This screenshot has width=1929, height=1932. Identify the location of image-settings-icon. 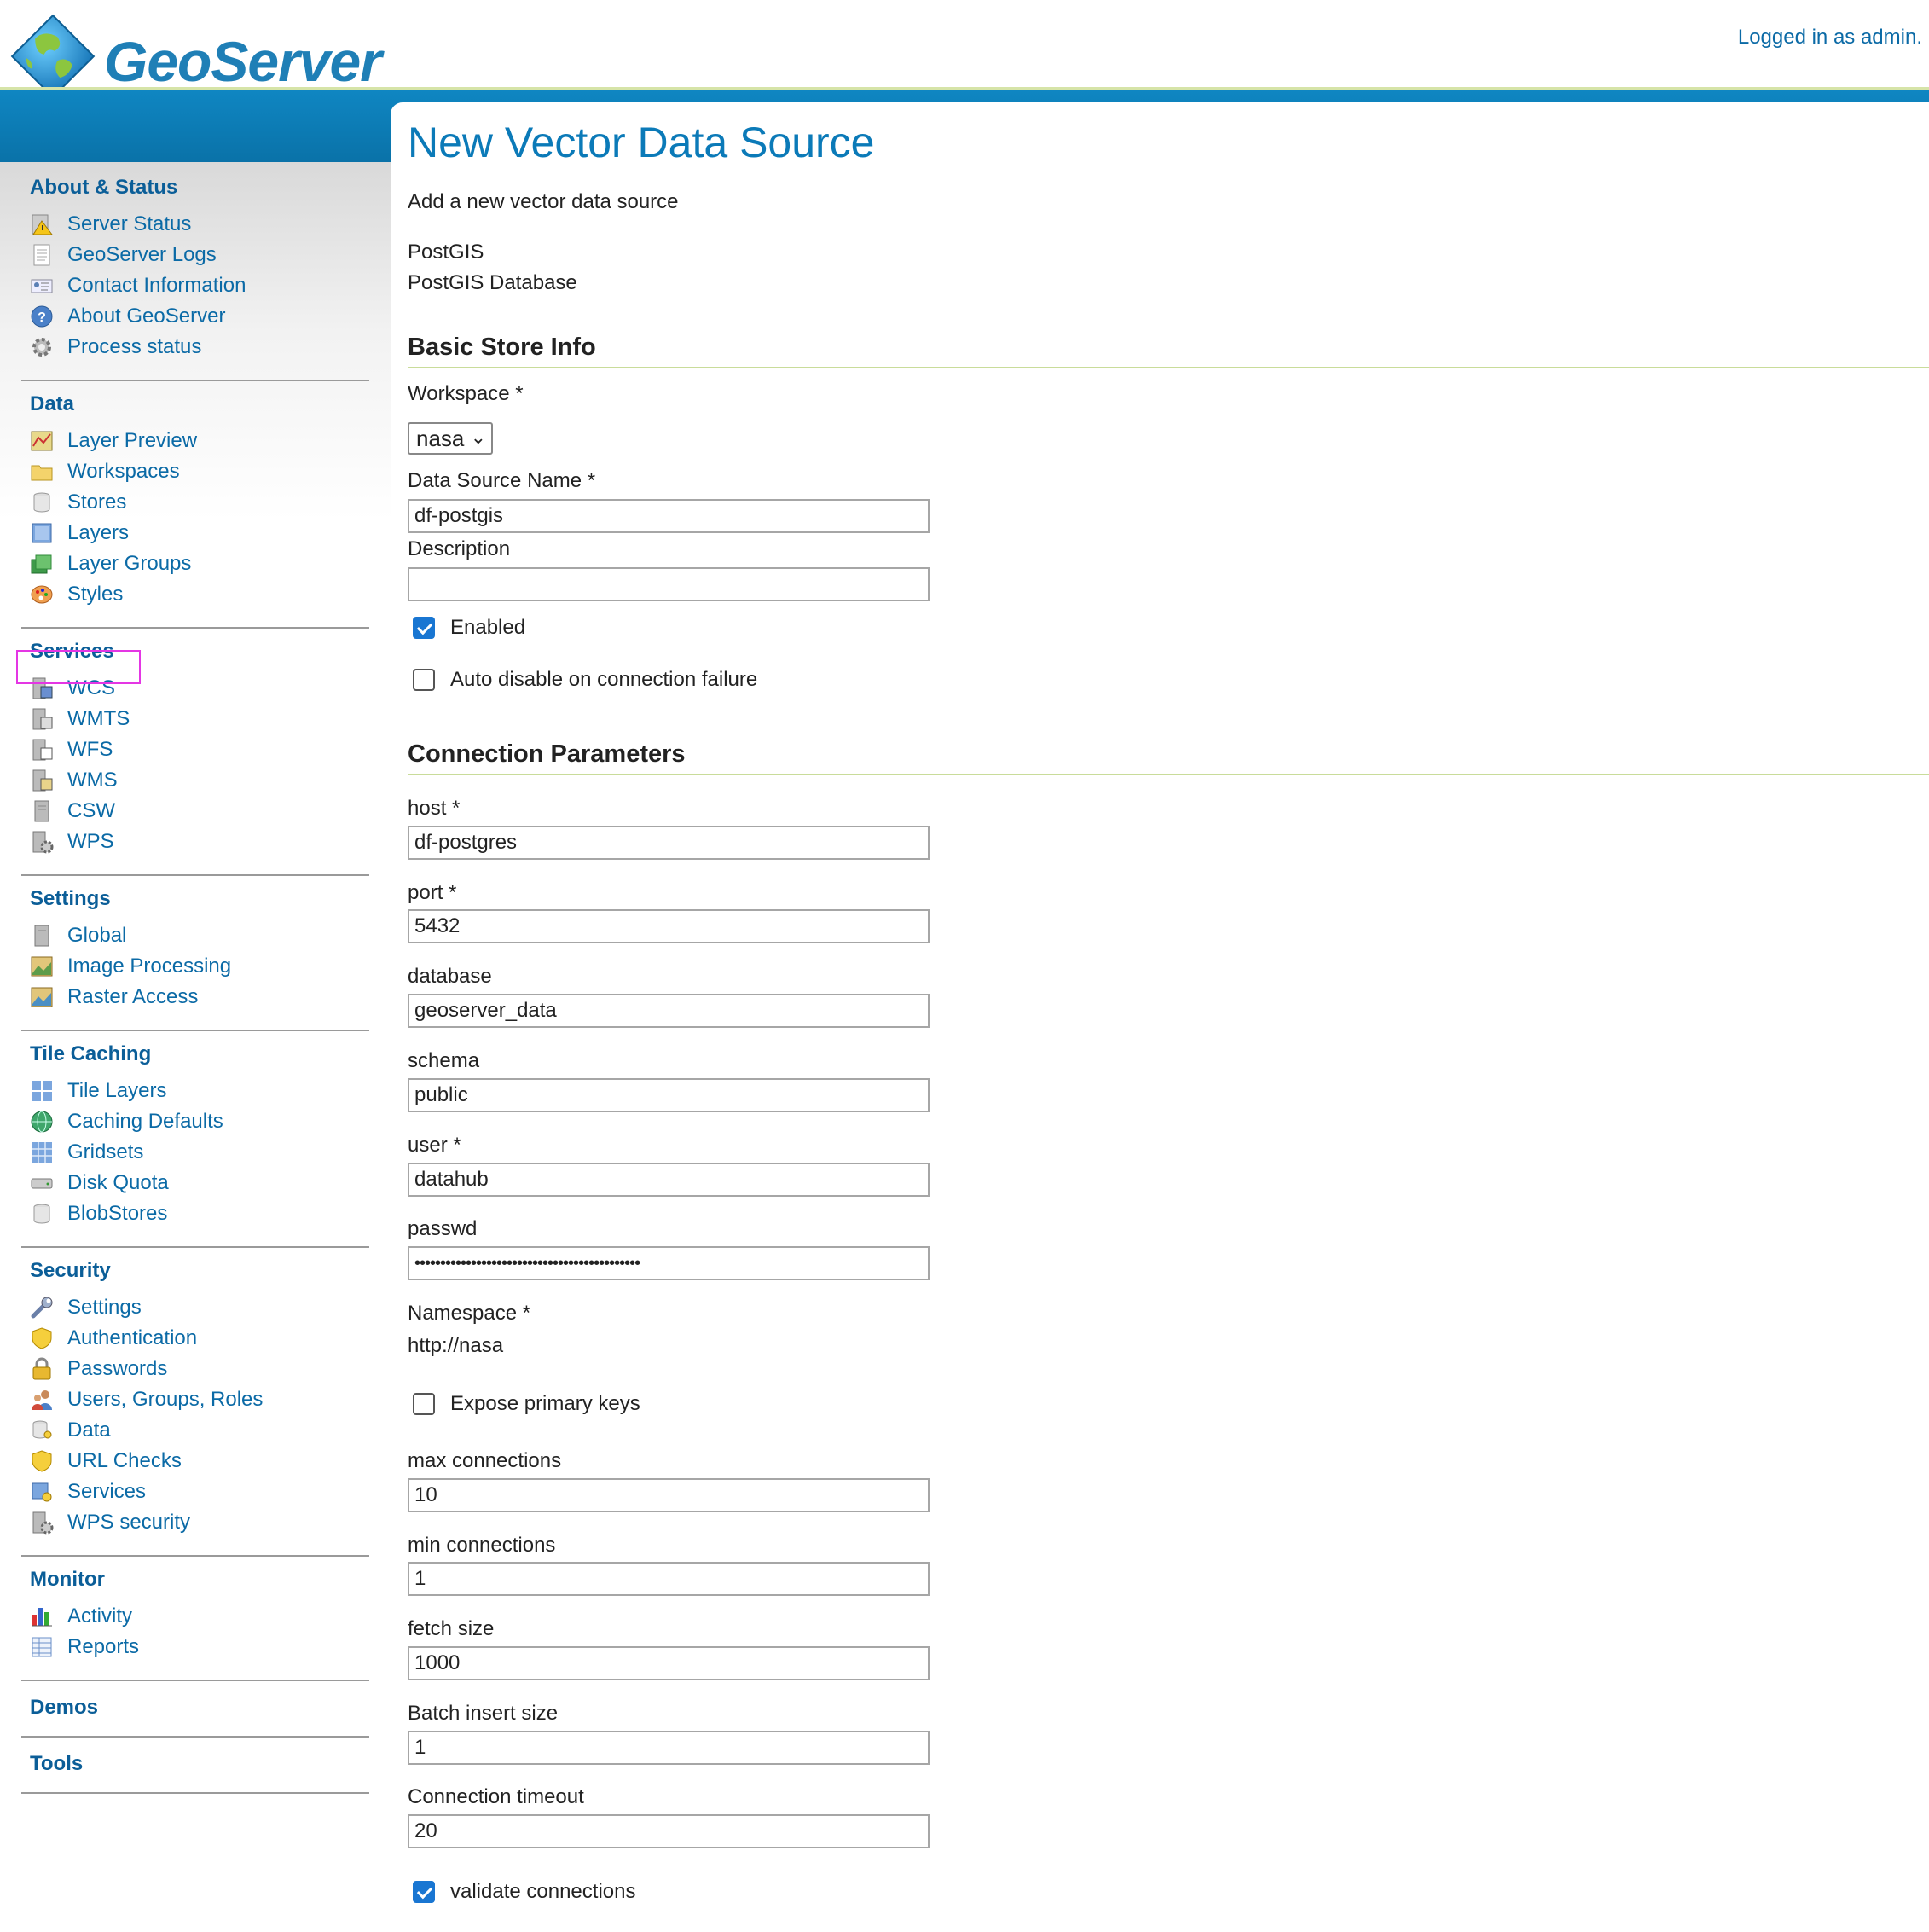
(42, 966).